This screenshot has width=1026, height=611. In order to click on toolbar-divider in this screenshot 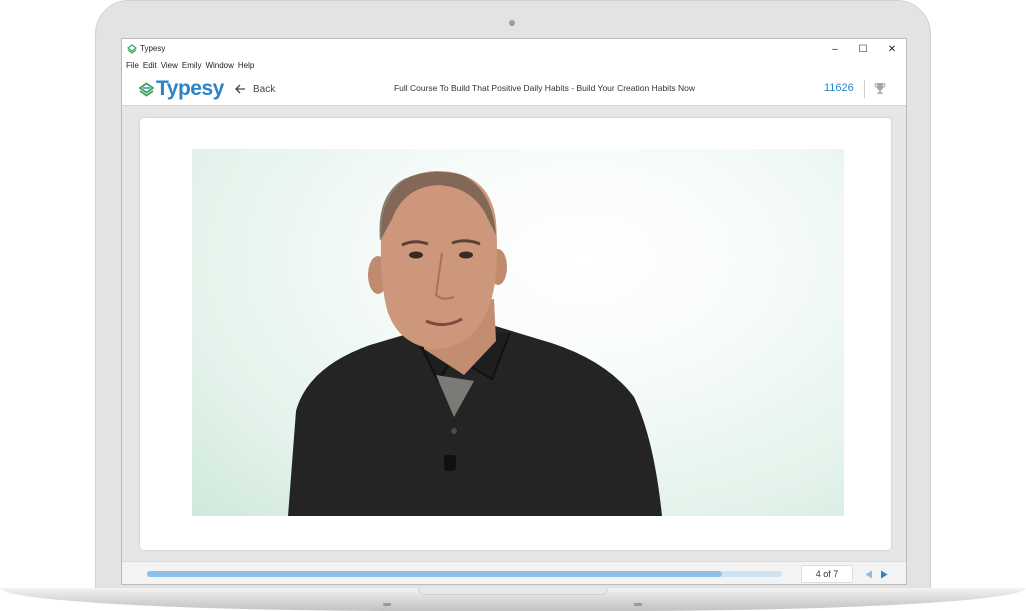, I will do `click(864, 89)`.